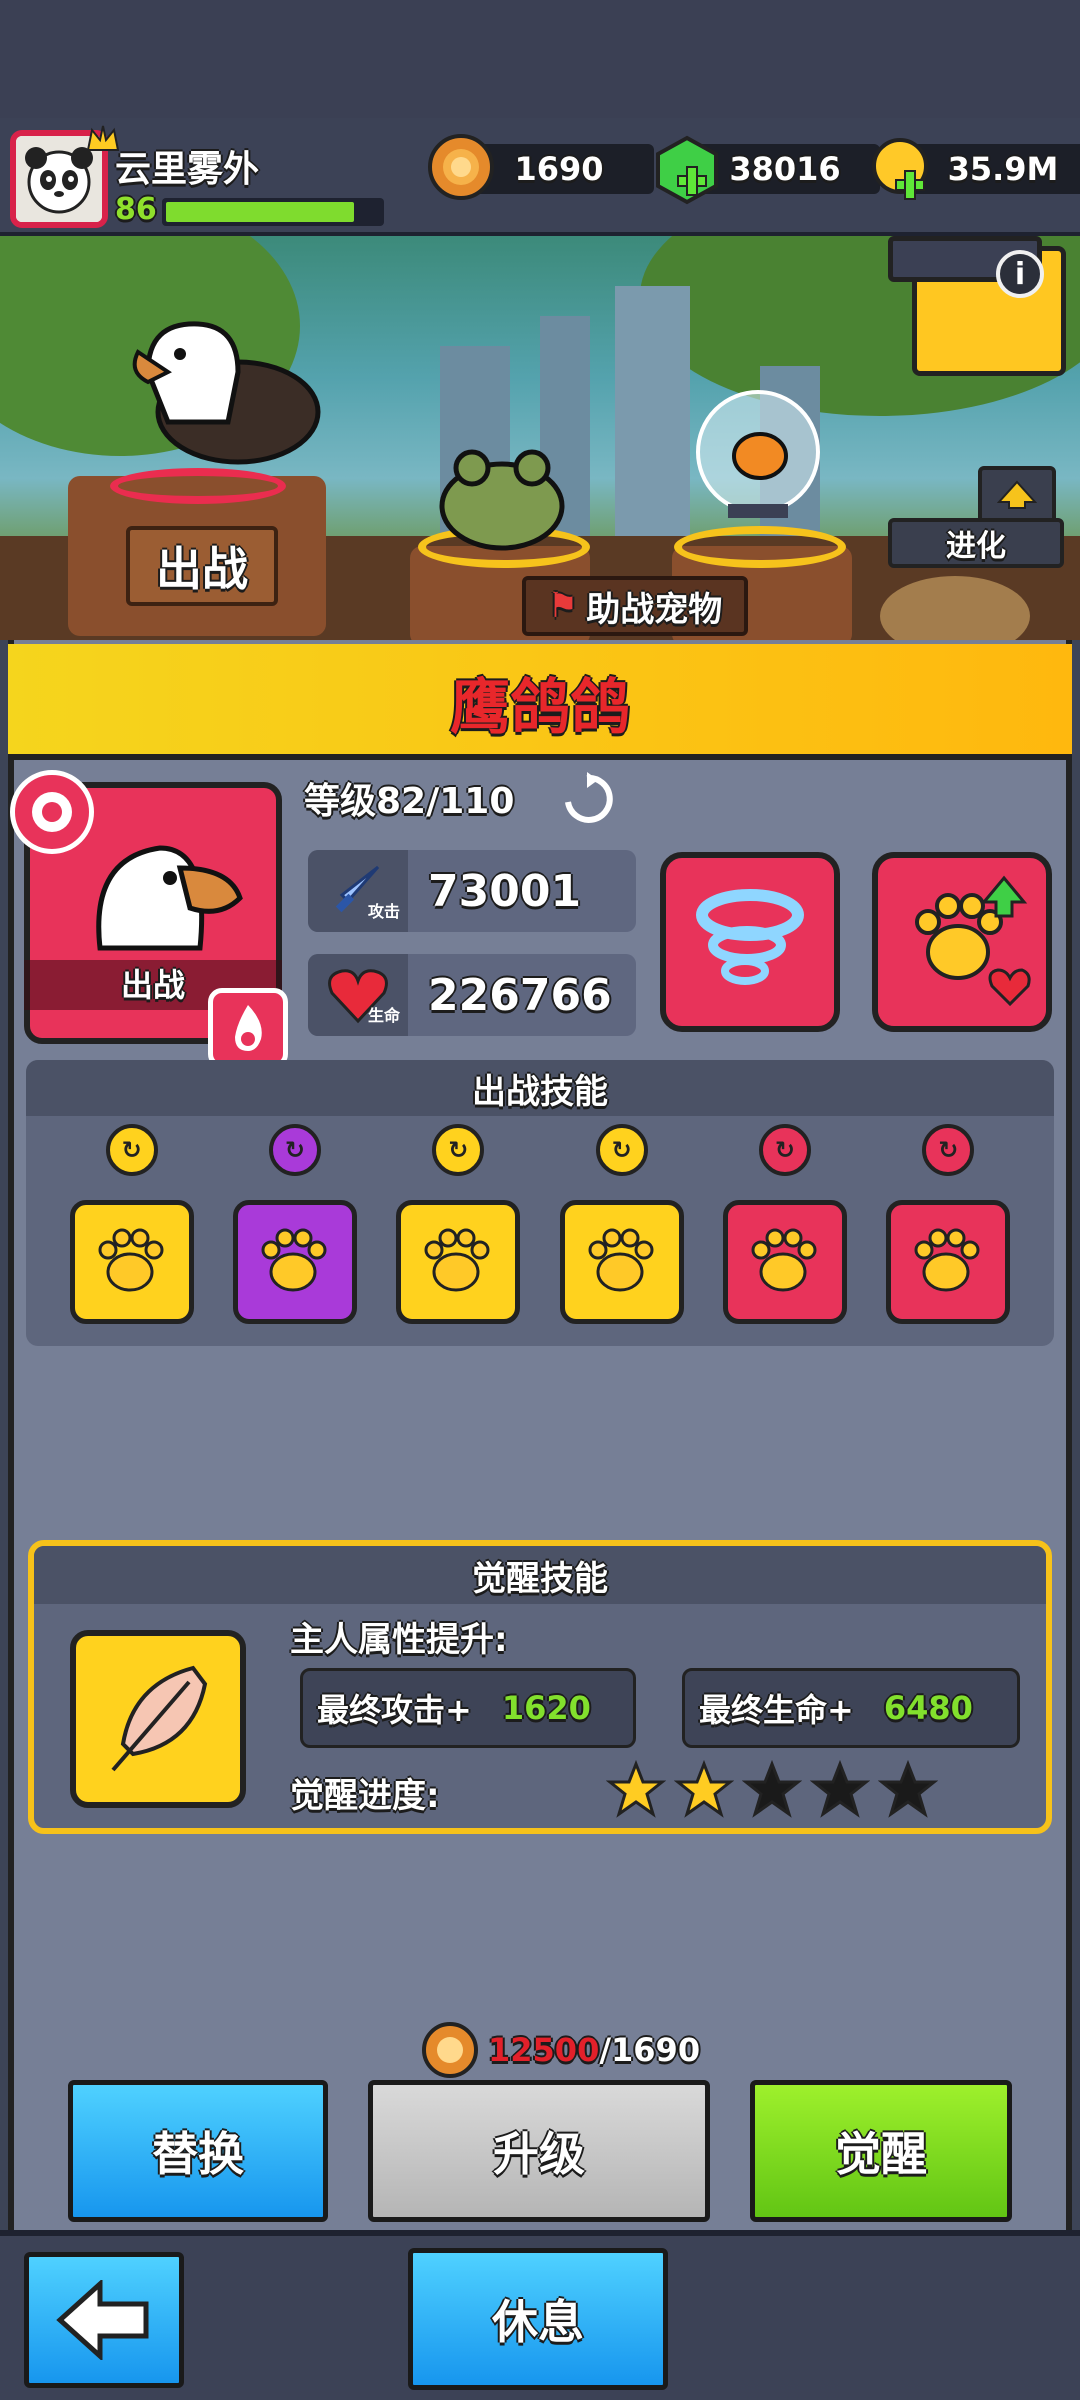  I want to click on gold-coin-icon, so click(900, 169).